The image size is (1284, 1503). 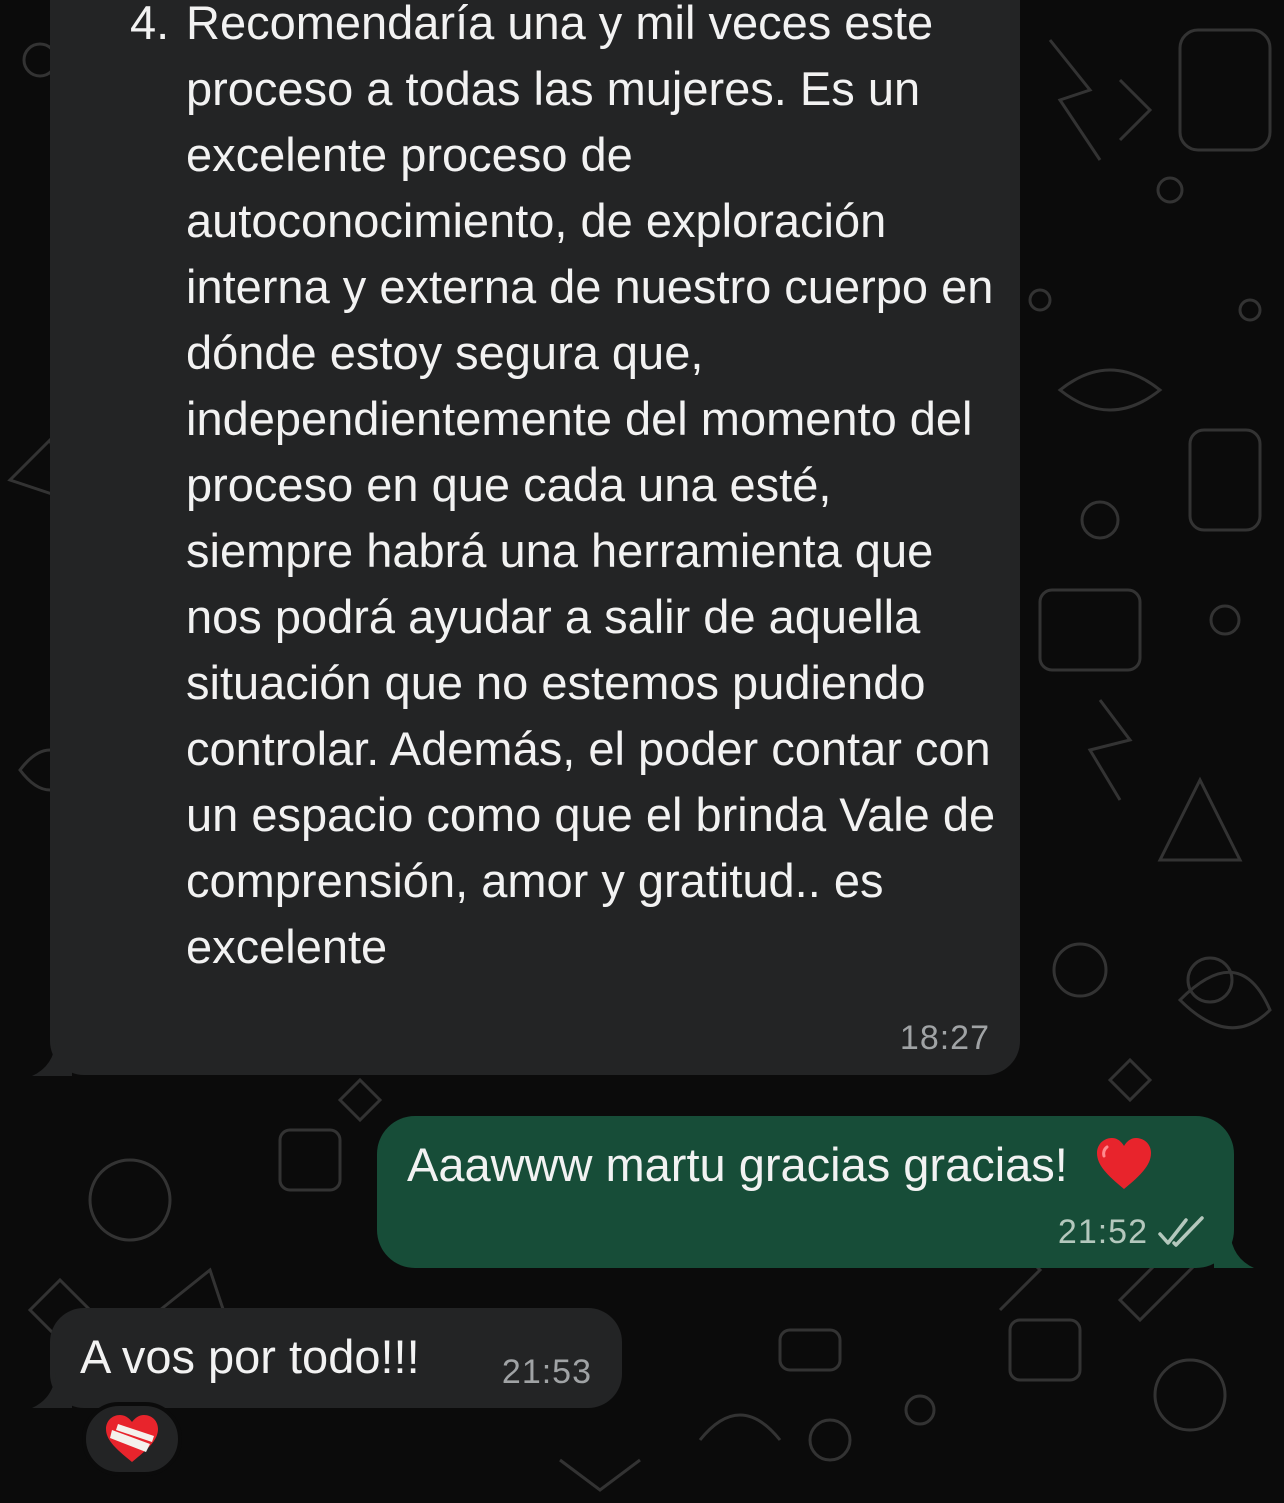 I want to click on message-text: A vos por todo!!!, so click(x=250, y=1356).